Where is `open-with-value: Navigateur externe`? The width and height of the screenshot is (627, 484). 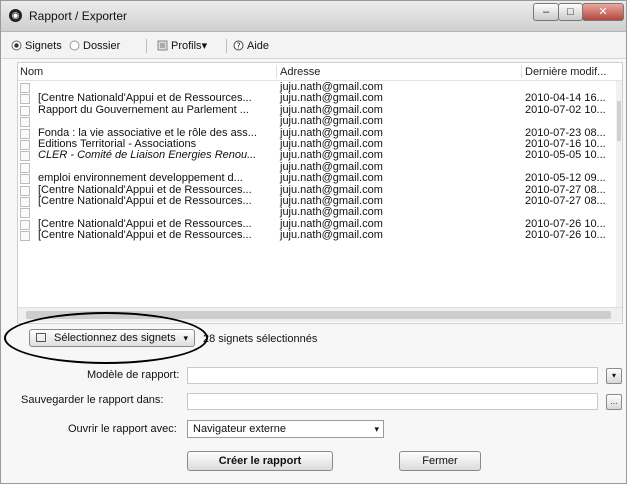 open-with-value: Navigateur externe is located at coordinates (239, 429).